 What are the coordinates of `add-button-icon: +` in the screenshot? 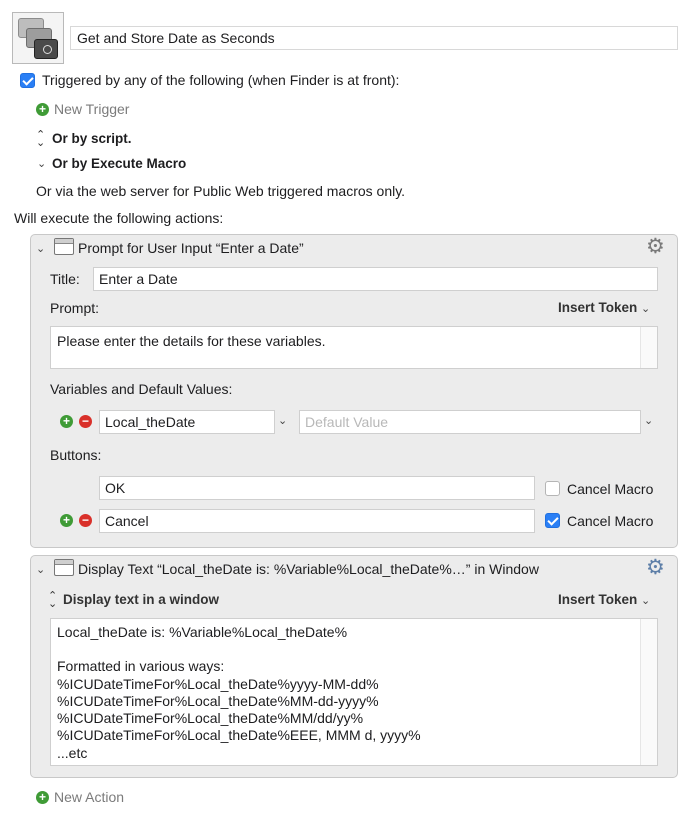 It's located at (66, 520).